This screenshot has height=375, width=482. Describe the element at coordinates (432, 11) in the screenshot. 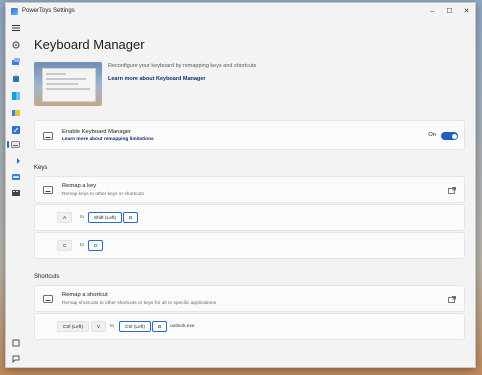

I see `minimize-button: –` at that location.